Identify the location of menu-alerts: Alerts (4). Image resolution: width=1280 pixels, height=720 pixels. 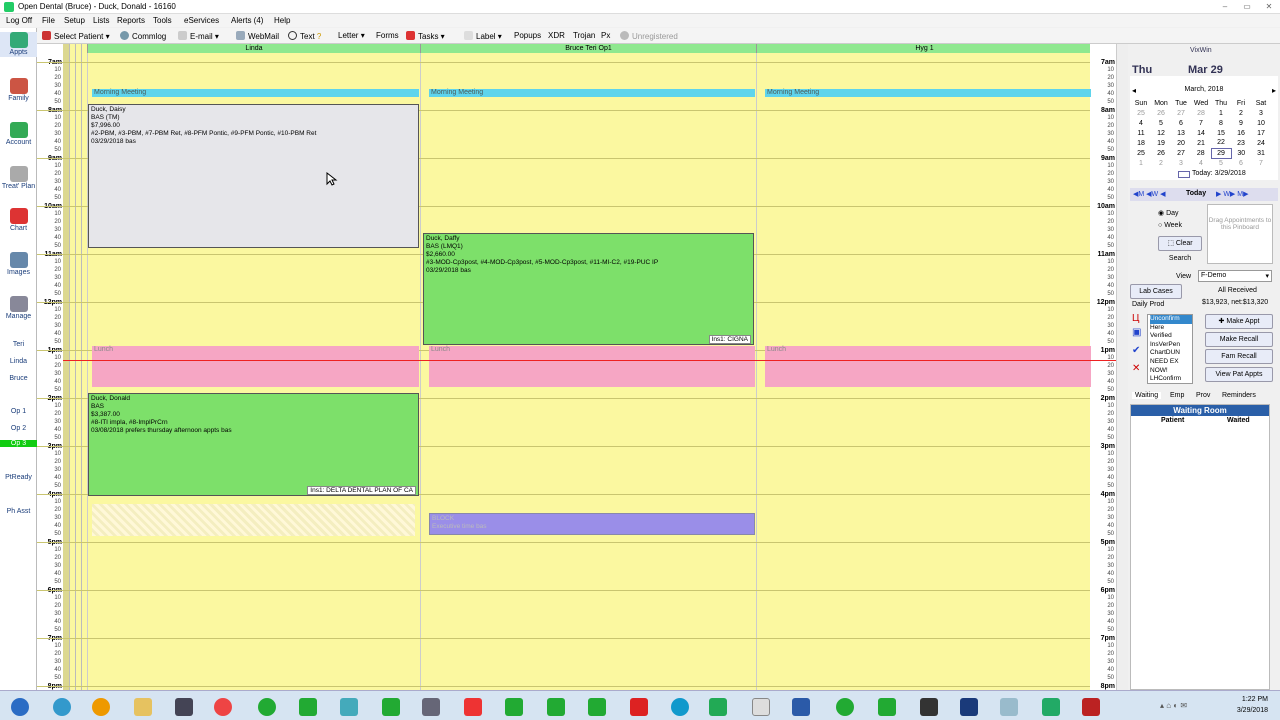
(247, 20).